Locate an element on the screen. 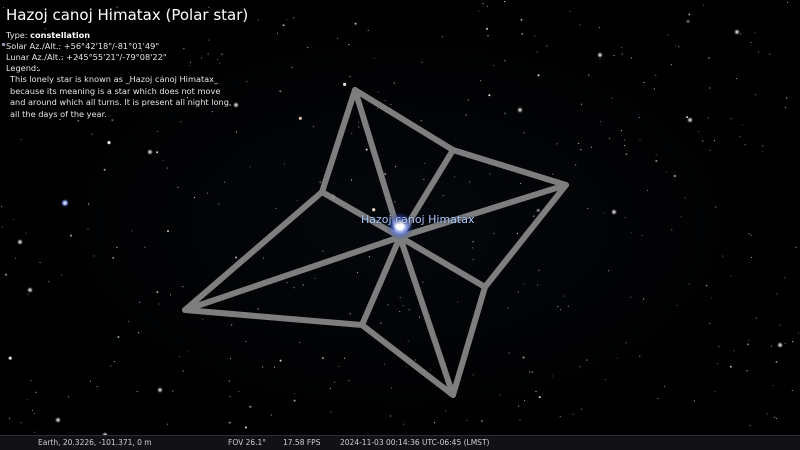 The height and width of the screenshot is (450, 800). object-title: Hazoj canoj Himatax (Polar star) is located at coordinates (127, 15).